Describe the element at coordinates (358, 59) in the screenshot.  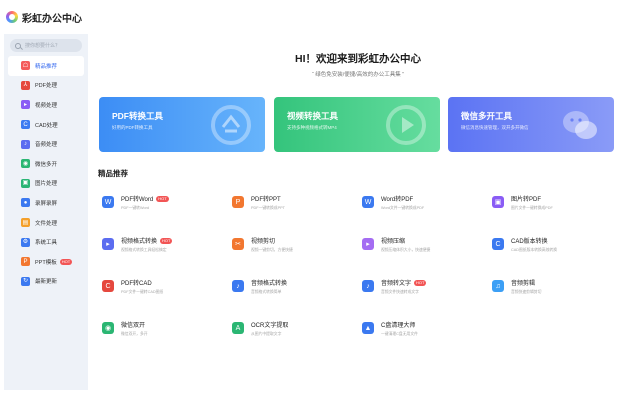
I see `page-title: HI！欢迎来到彩虹办公中心` at that location.